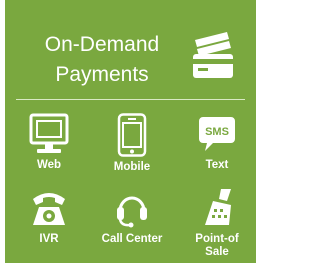 This screenshot has height=263, width=320. I want to click on channel-point-of-sale: Point-of Sale, so click(217, 223).